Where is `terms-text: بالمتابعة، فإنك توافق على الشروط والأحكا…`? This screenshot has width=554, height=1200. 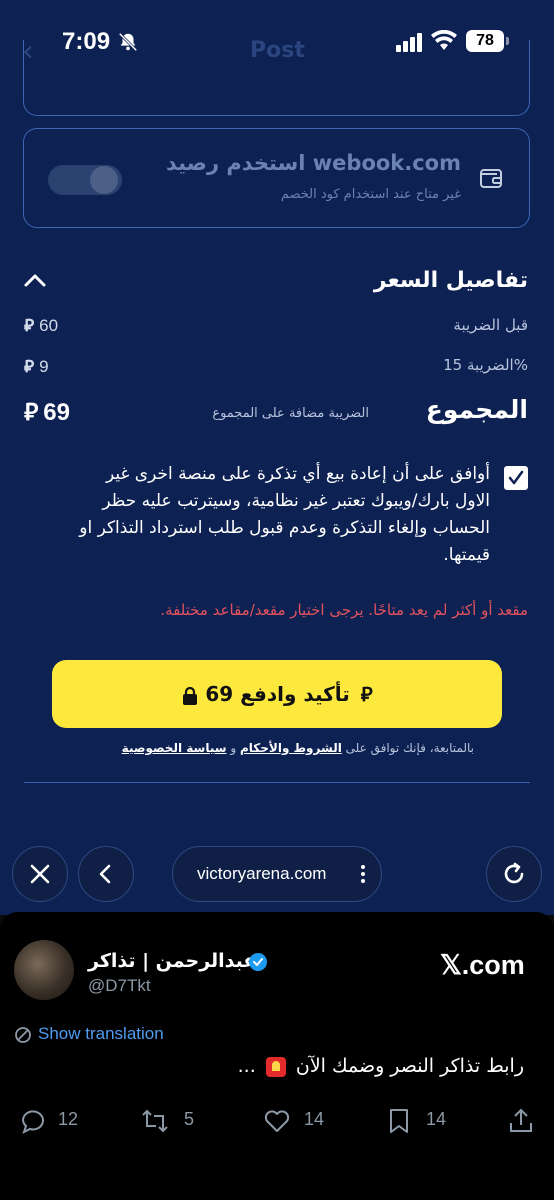 terms-text: بالمتابعة، فإنك توافق على الشروط والأحكا… is located at coordinates (297, 748).